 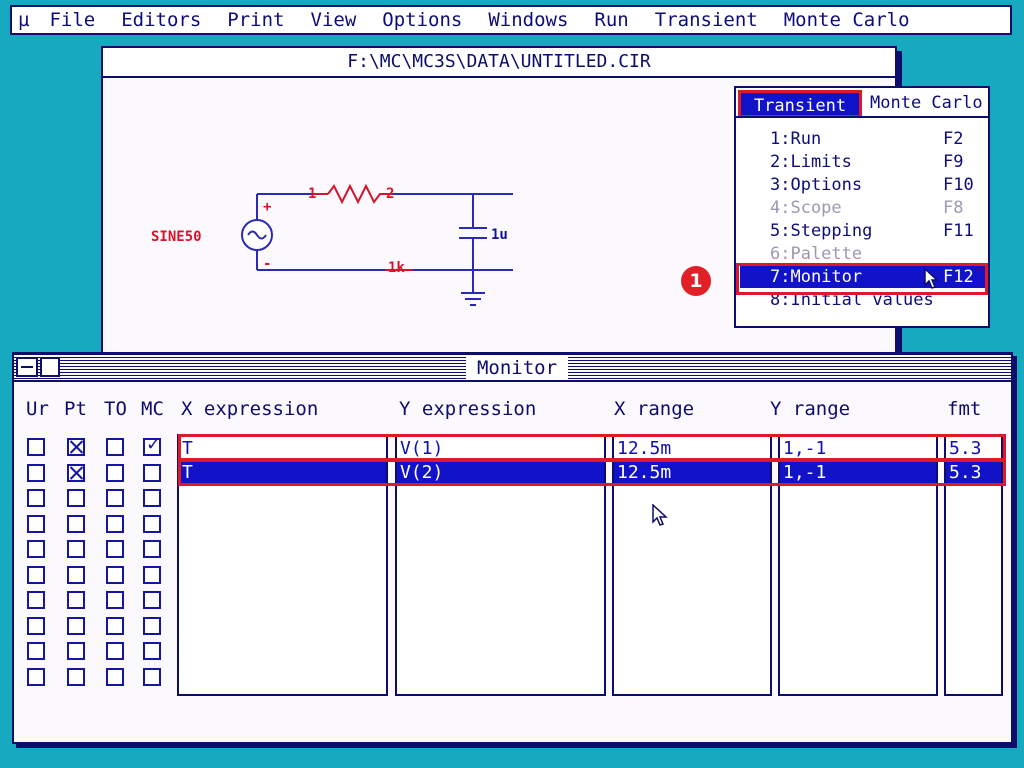 What do you see at coordinates (692, 565) in the screenshot?
I see `x-range-column: 12.5m 12.5m` at bounding box center [692, 565].